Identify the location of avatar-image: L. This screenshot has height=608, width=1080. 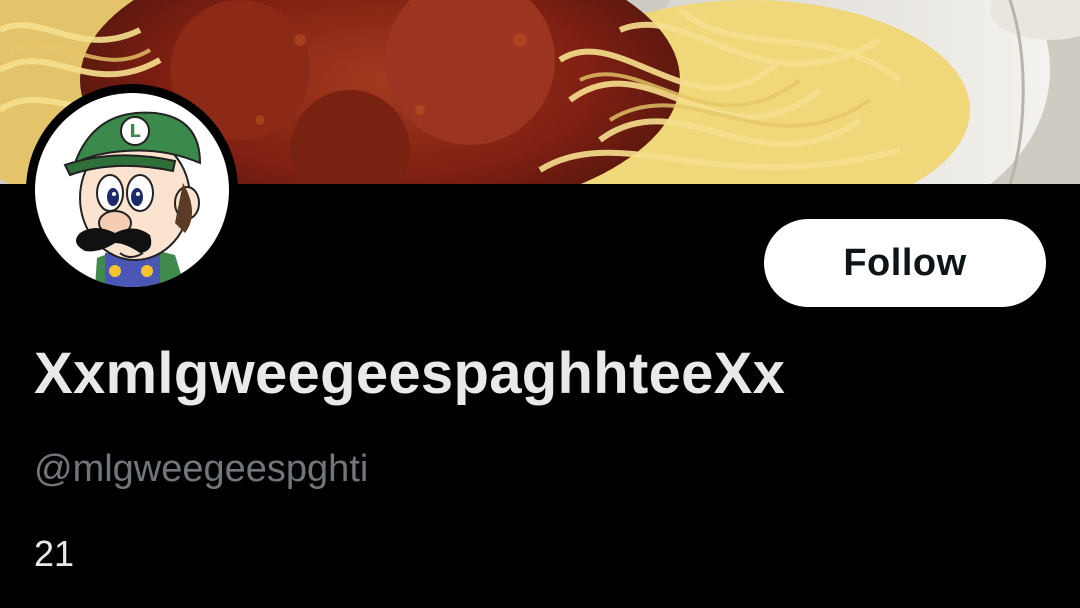
(132, 190).